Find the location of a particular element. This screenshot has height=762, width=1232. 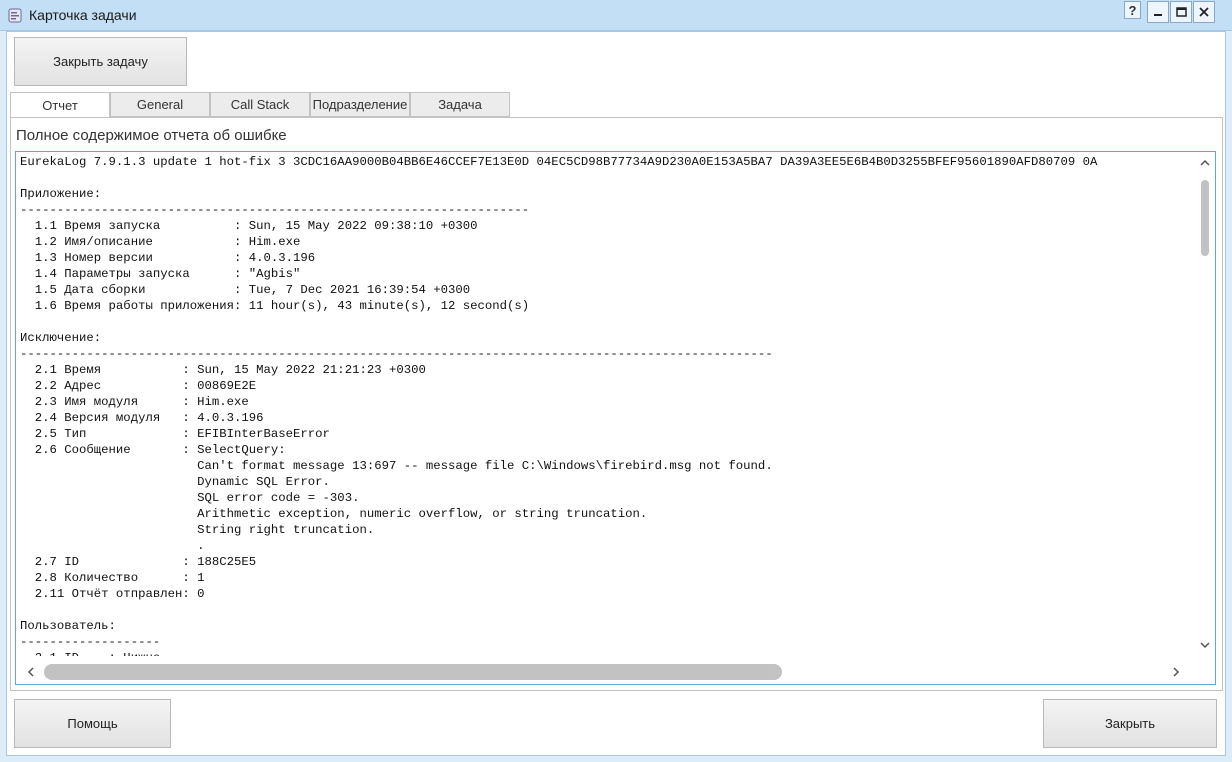

close-task-button: Закрыть задачу is located at coordinates (100, 61).